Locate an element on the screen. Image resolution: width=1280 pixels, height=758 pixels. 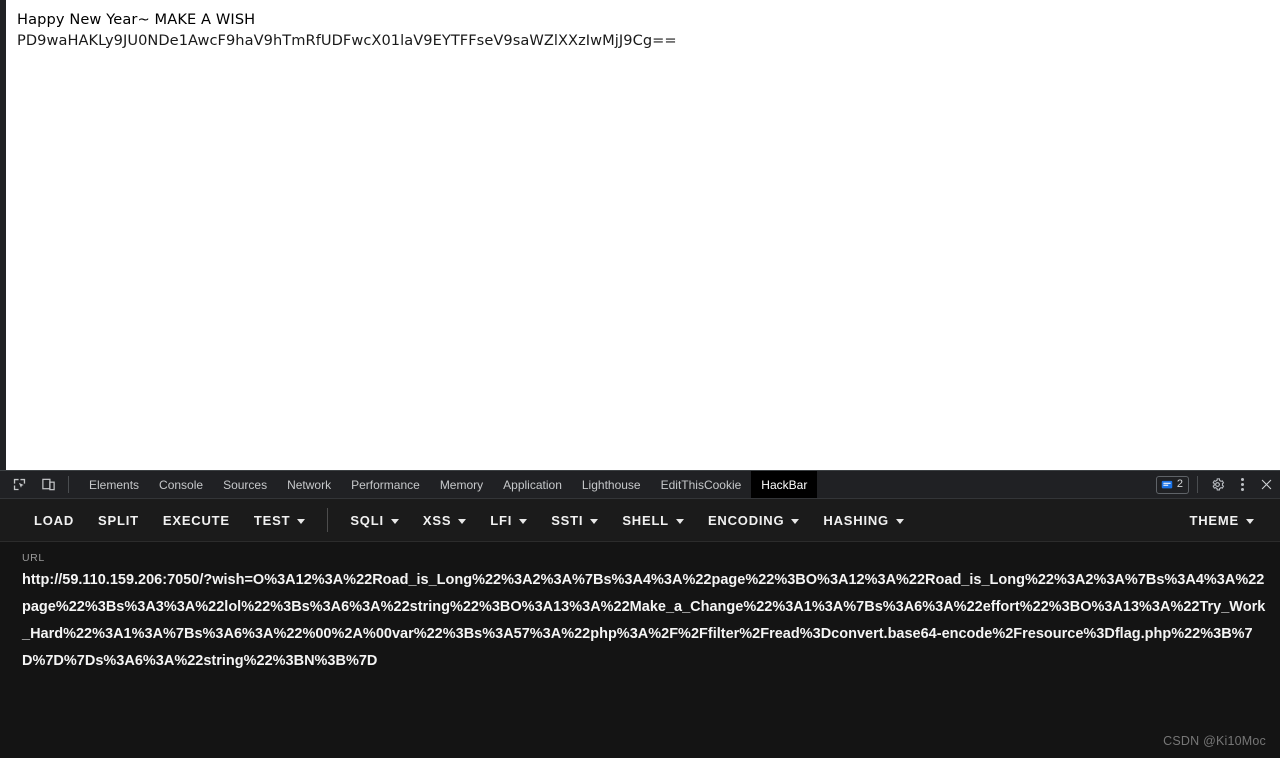
button-label: TEST is located at coordinates (272, 520).